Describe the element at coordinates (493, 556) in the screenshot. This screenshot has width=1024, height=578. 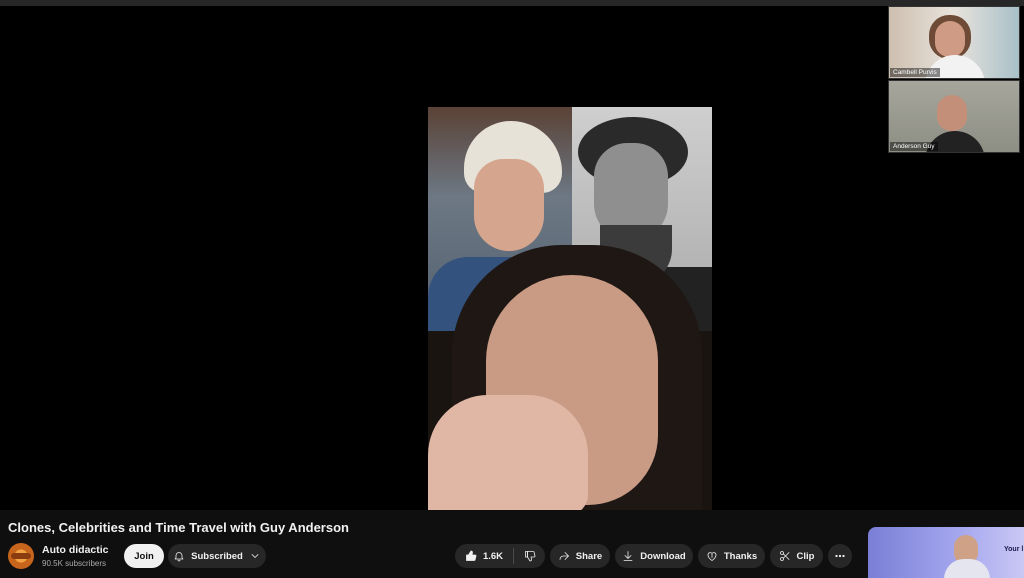
I see `like-count: 1.6K` at that location.